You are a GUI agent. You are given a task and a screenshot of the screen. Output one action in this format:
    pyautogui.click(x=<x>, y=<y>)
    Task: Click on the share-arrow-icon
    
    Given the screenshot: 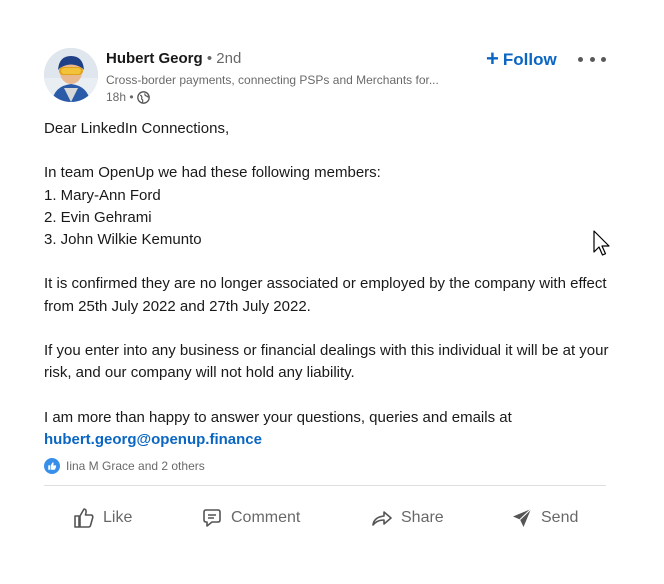 What is the action you would take?
    pyautogui.click(x=382, y=518)
    